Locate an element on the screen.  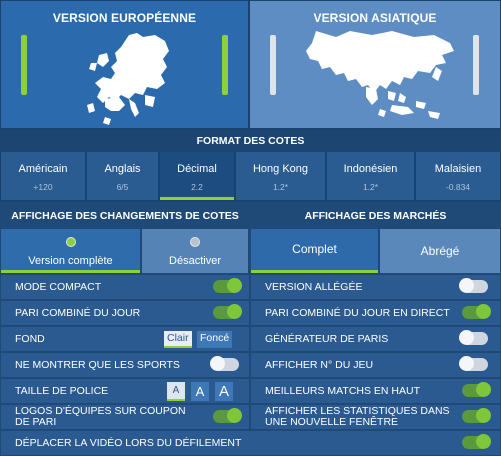
setting-compact-mode: MODE COMPACT is located at coordinates (125, 287).